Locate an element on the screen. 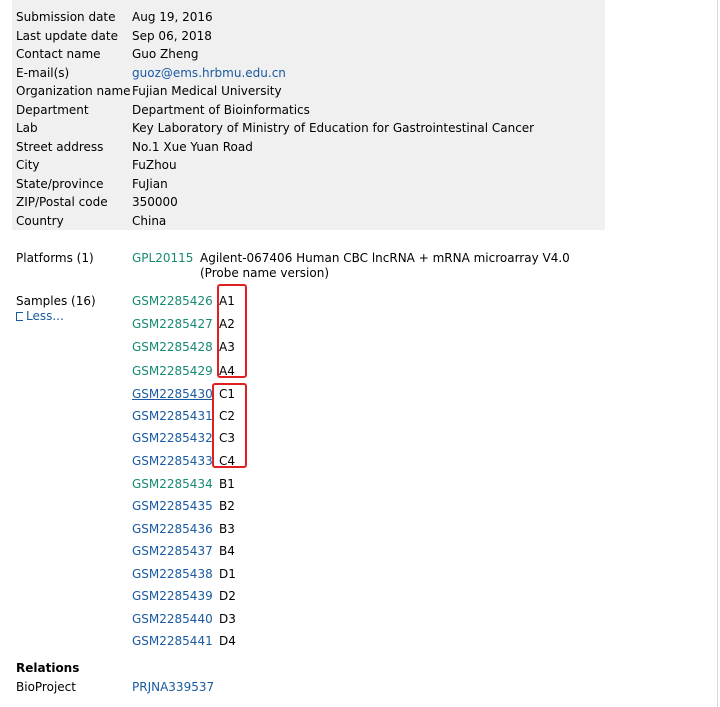  sample-row: GSM2285437 B4 is located at coordinates (183, 551).